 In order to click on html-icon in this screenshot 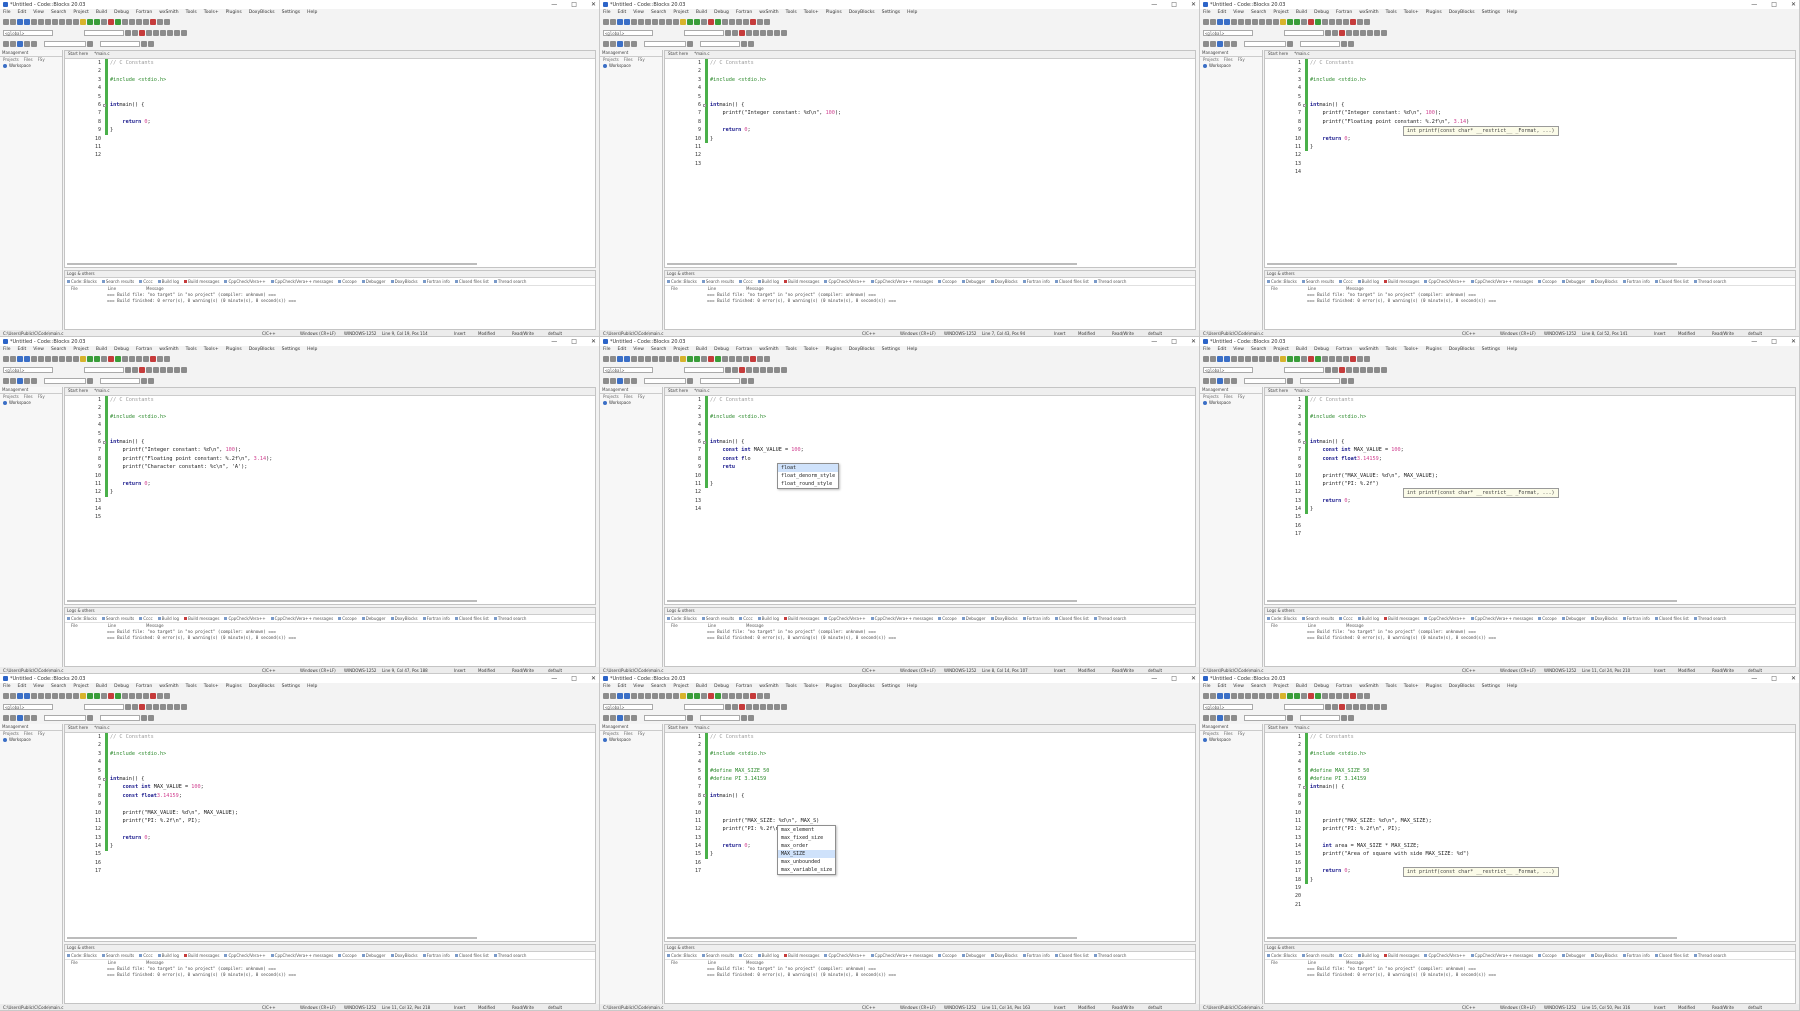, I will do `click(1227, 381)`.